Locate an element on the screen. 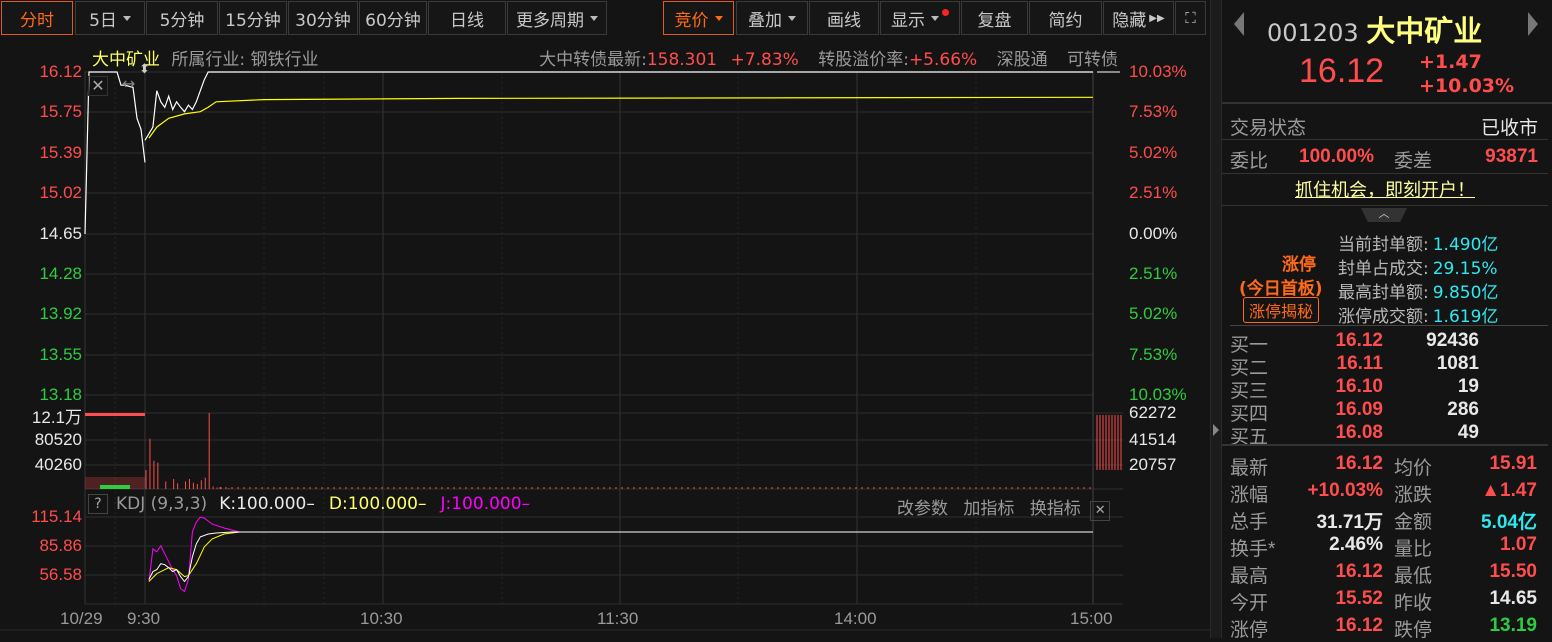 The height and width of the screenshot is (642, 1552). resize-vertical-icon: ⬍ is located at coordinates (144, 69).